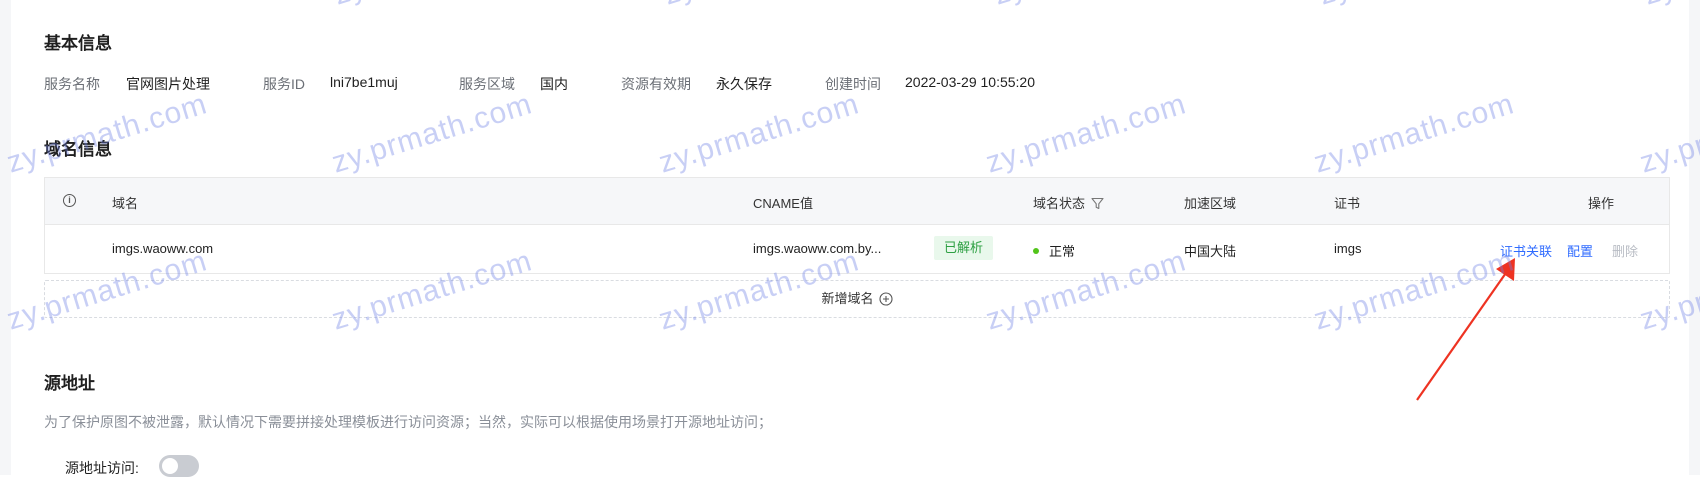 This screenshot has height=478, width=1700. I want to click on add-domain-button: 新增域名, so click(857, 299).